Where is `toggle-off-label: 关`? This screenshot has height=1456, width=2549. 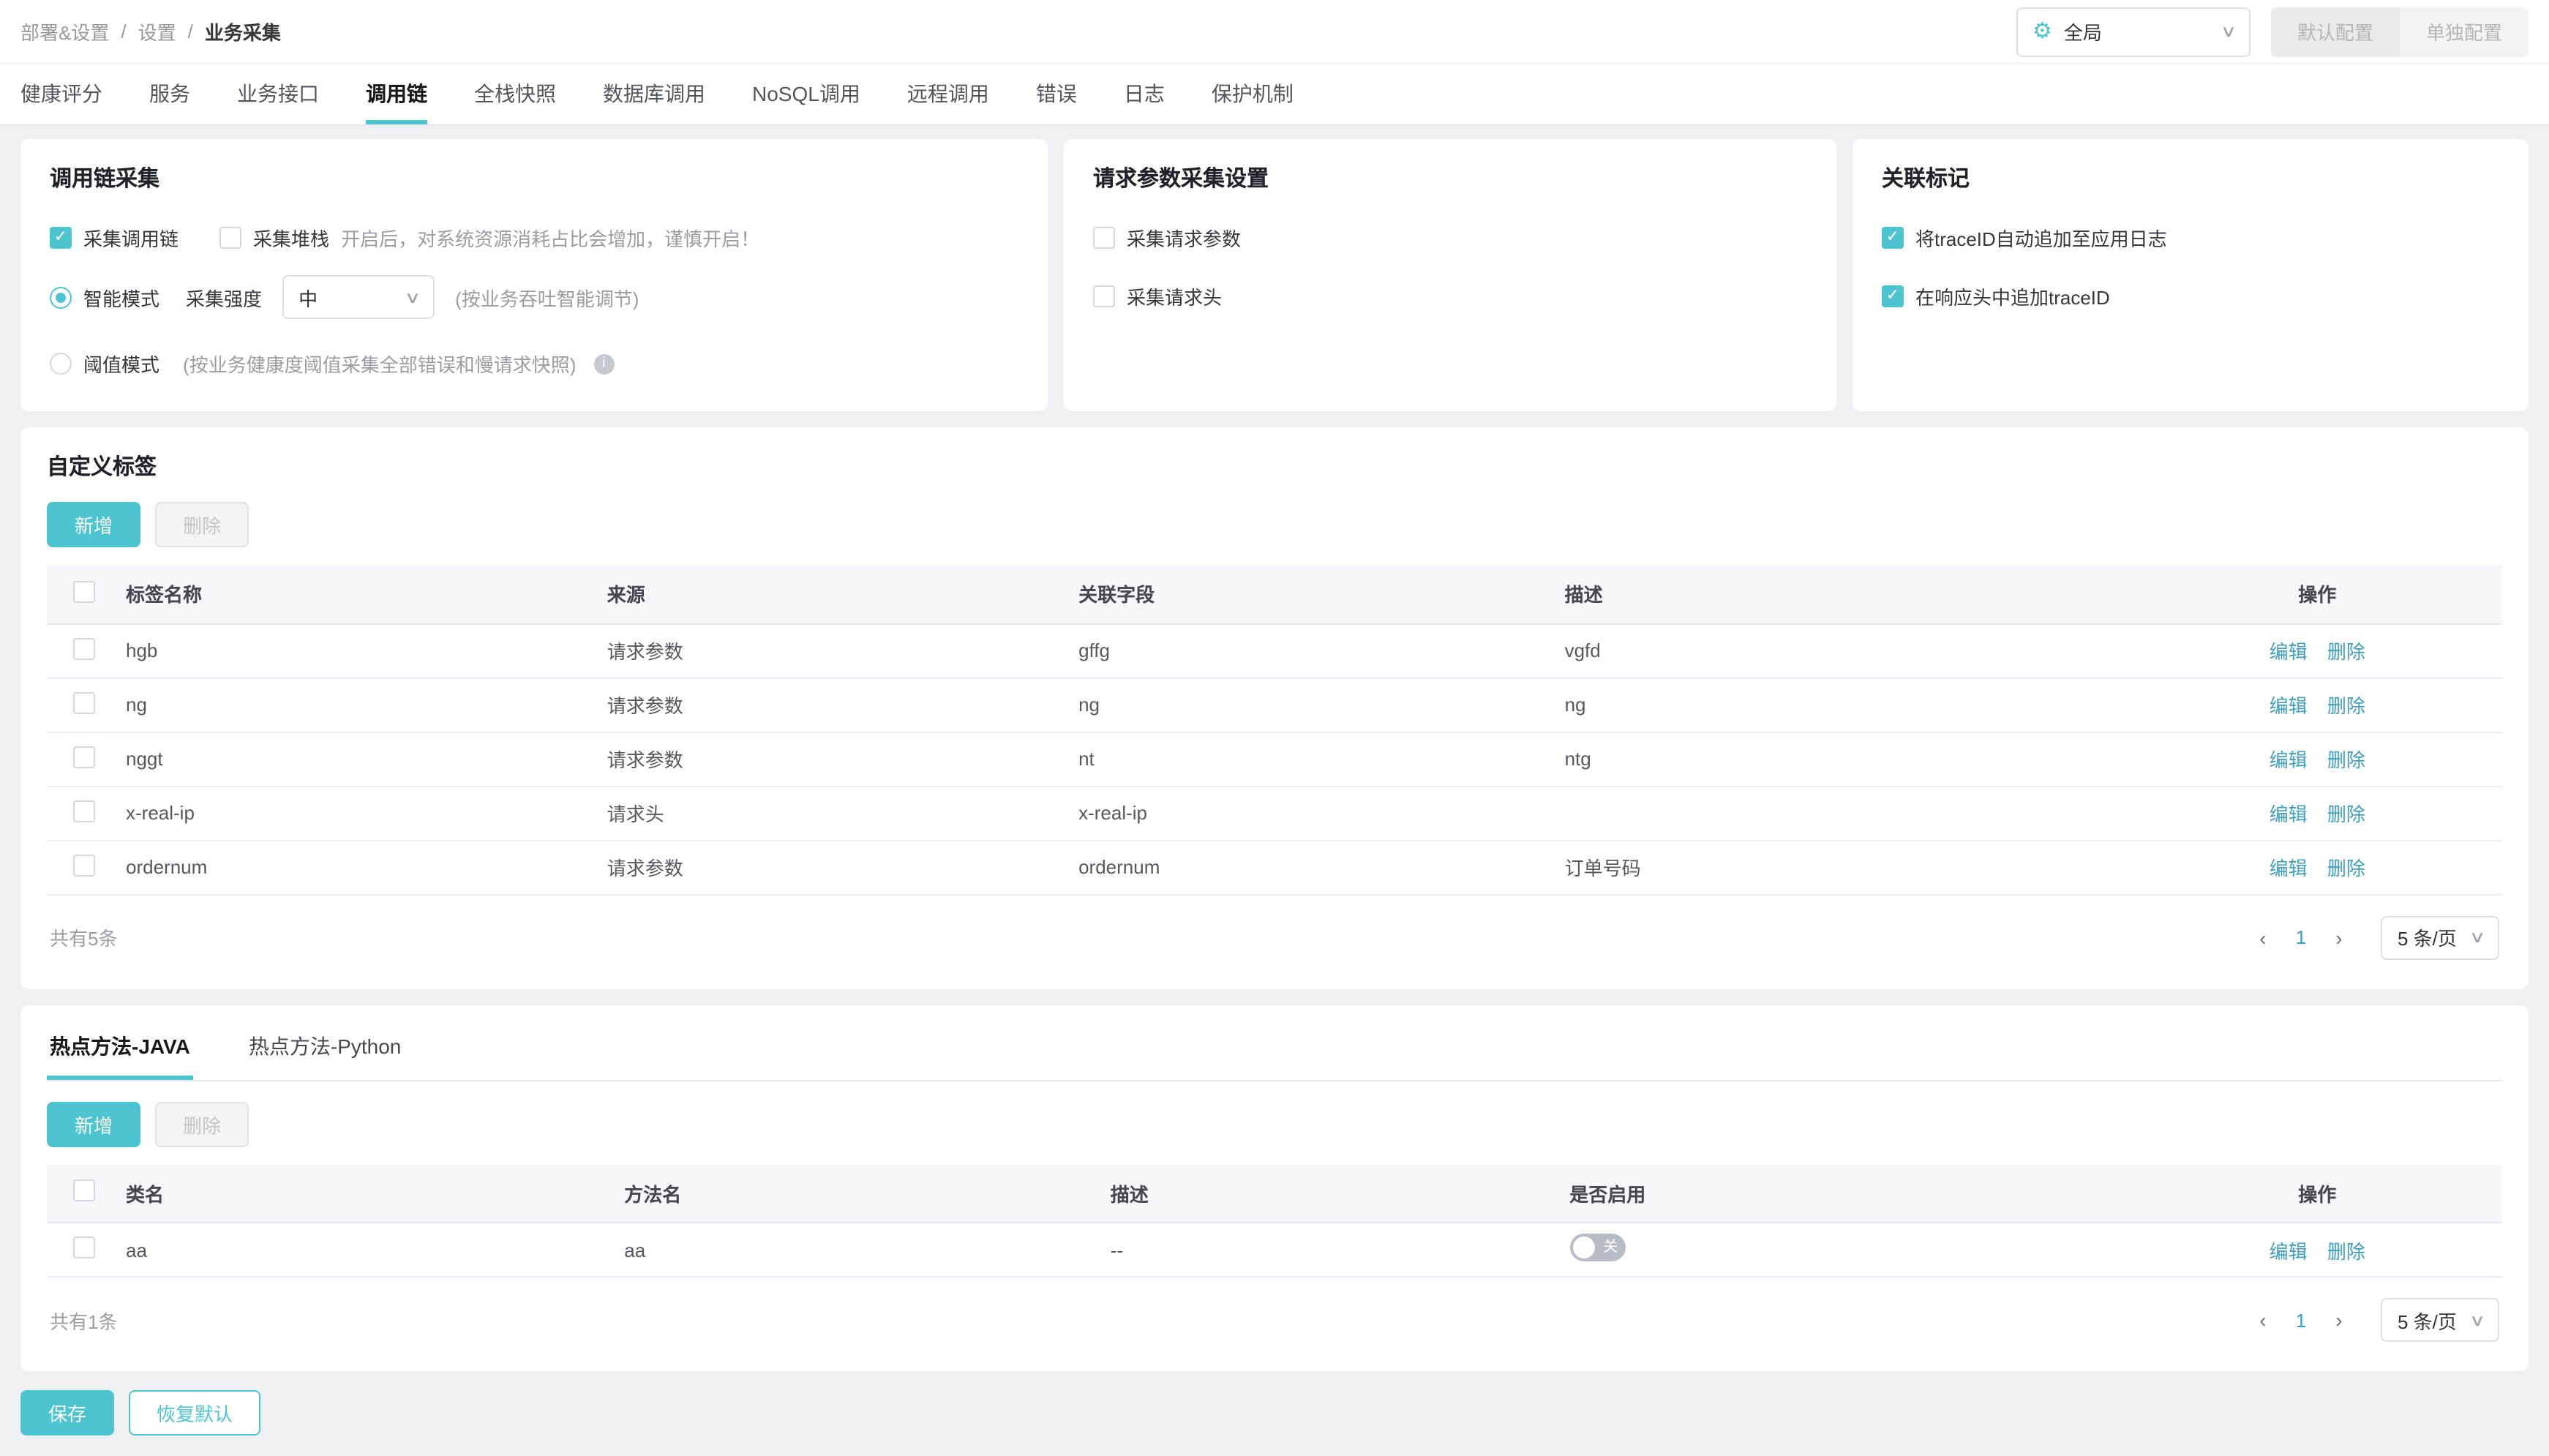
toggle-off-label: 关 is located at coordinates (1610, 1247).